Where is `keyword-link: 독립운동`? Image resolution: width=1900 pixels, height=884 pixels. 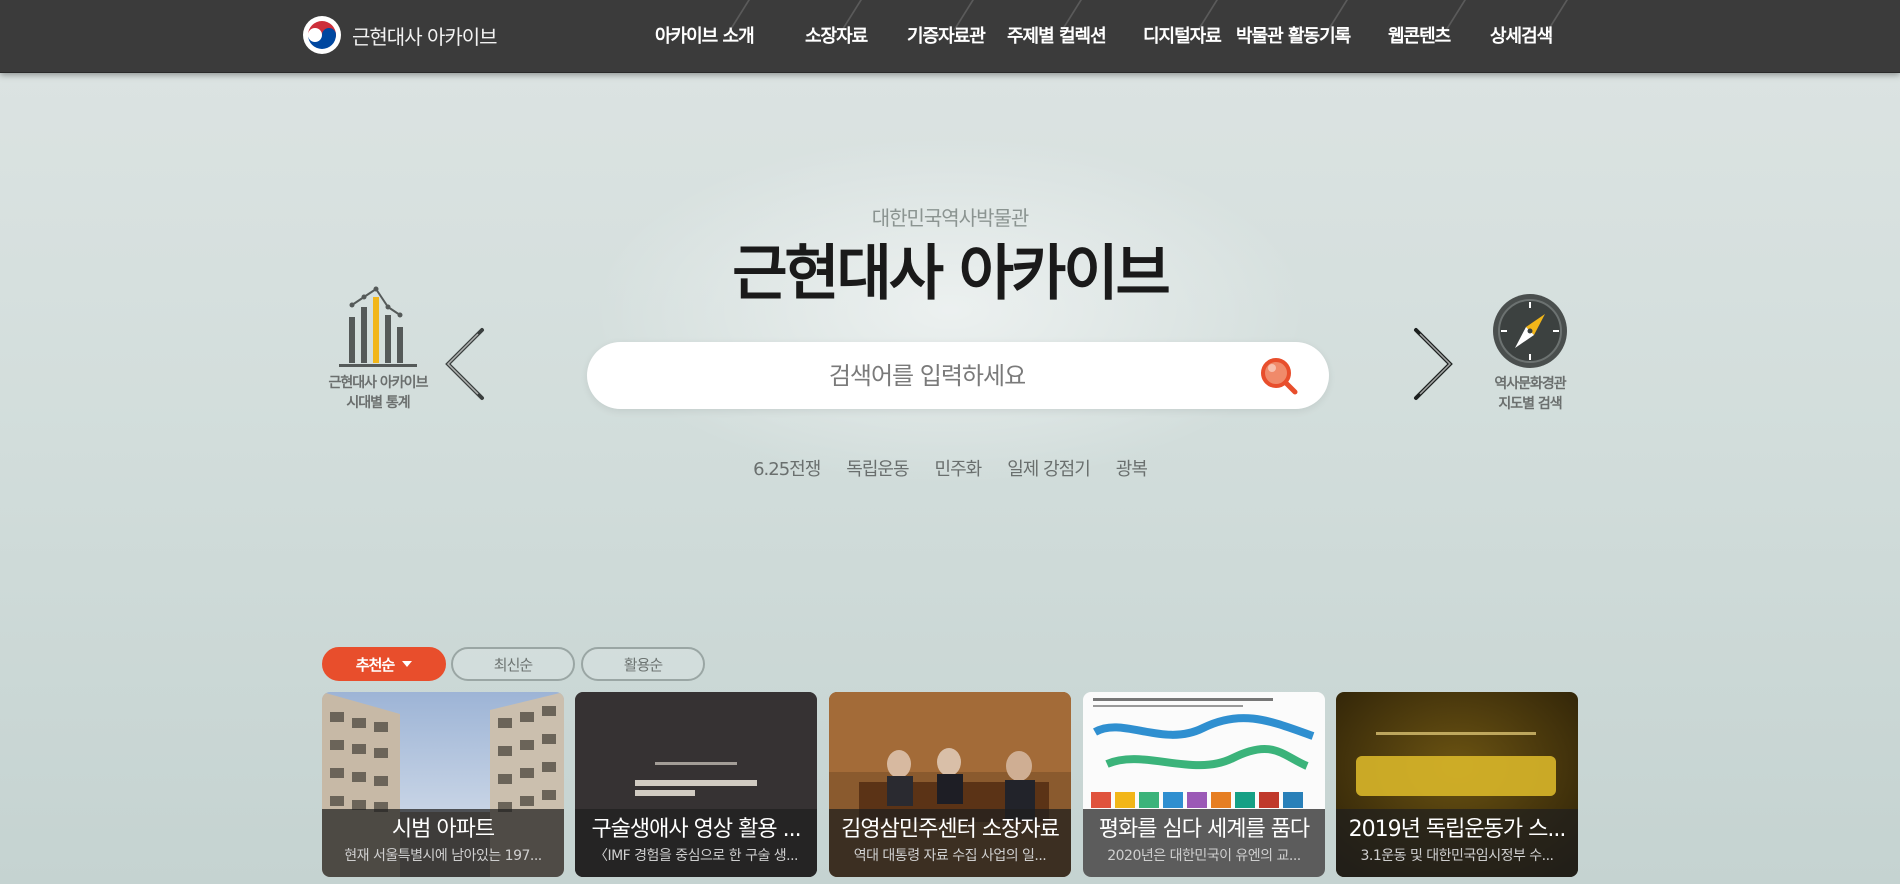
keyword-link: 독립운동 is located at coordinates (877, 468).